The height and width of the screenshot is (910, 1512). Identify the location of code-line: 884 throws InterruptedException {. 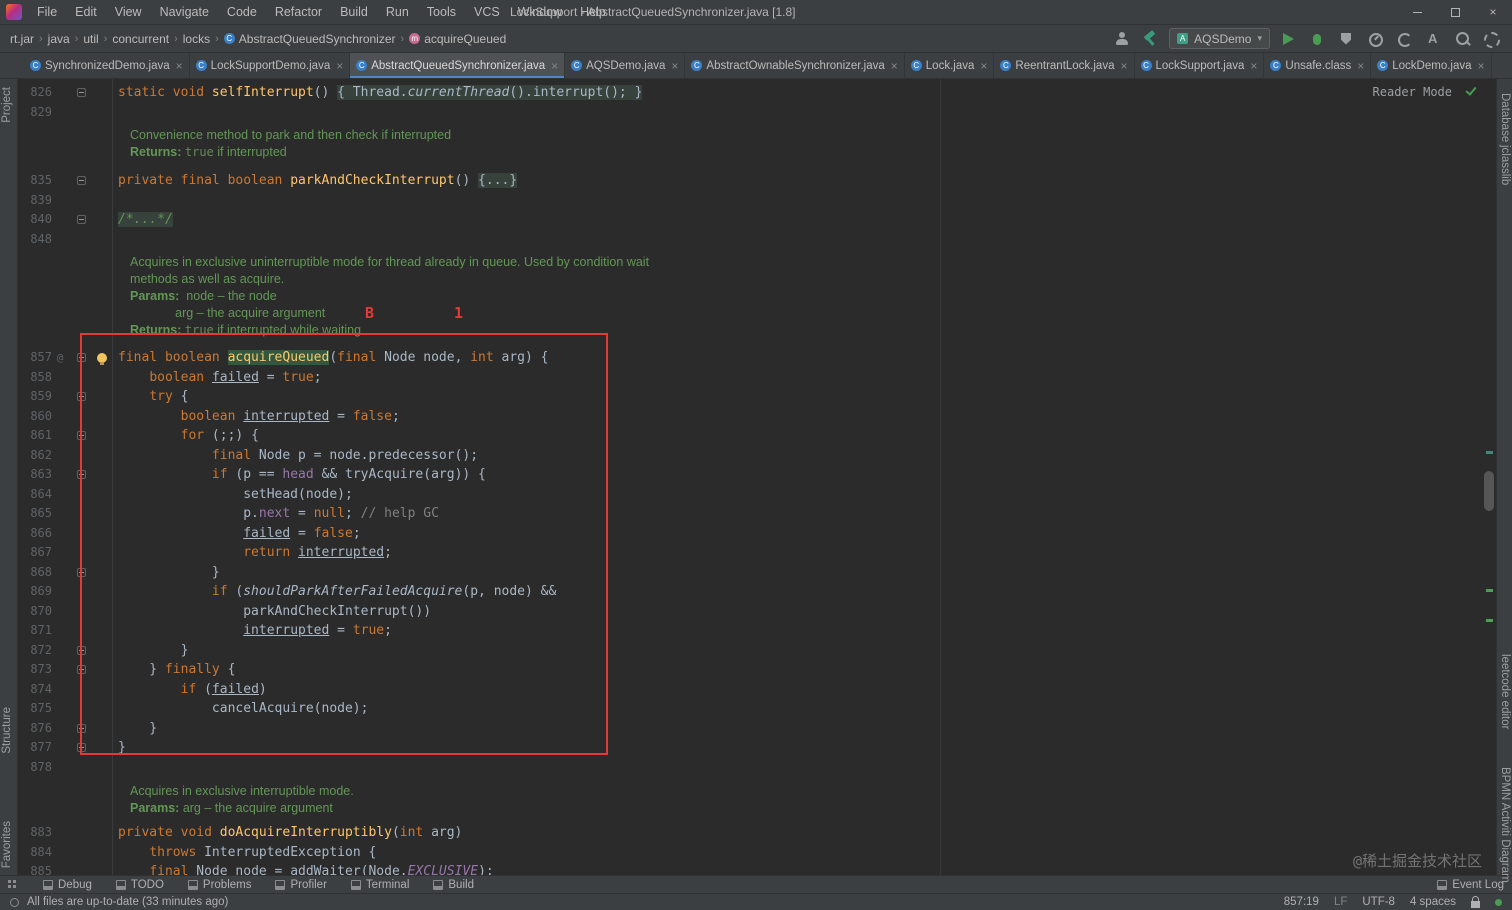
(757, 853).